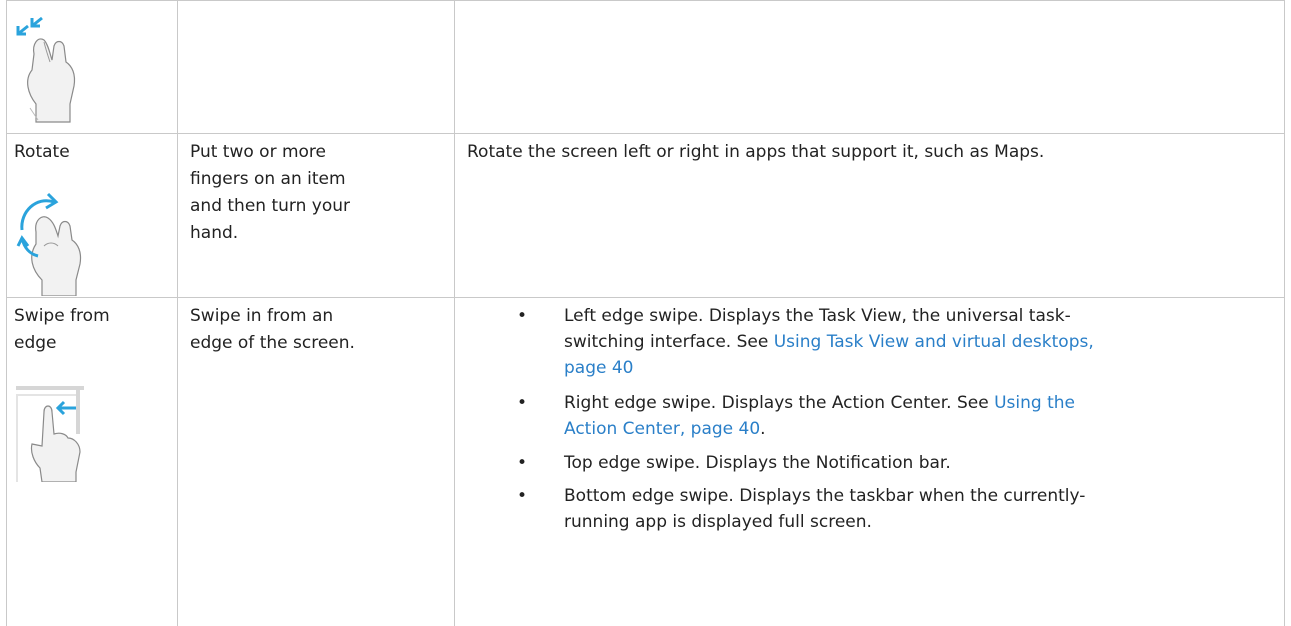 The height and width of the screenshot is (626, 1291). I want to click on table-left-border, so click(6, 313).